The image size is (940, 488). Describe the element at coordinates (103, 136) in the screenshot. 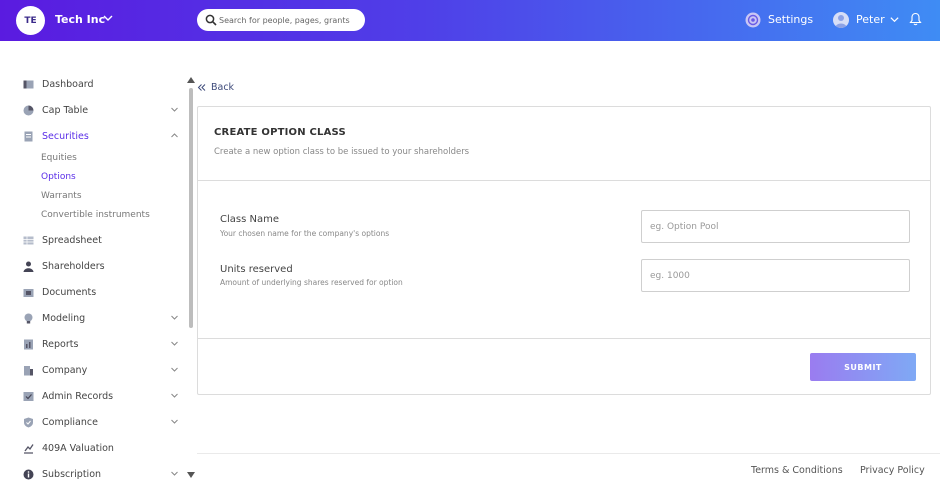

I see `sidebar-item-securities: Securities` at that location.